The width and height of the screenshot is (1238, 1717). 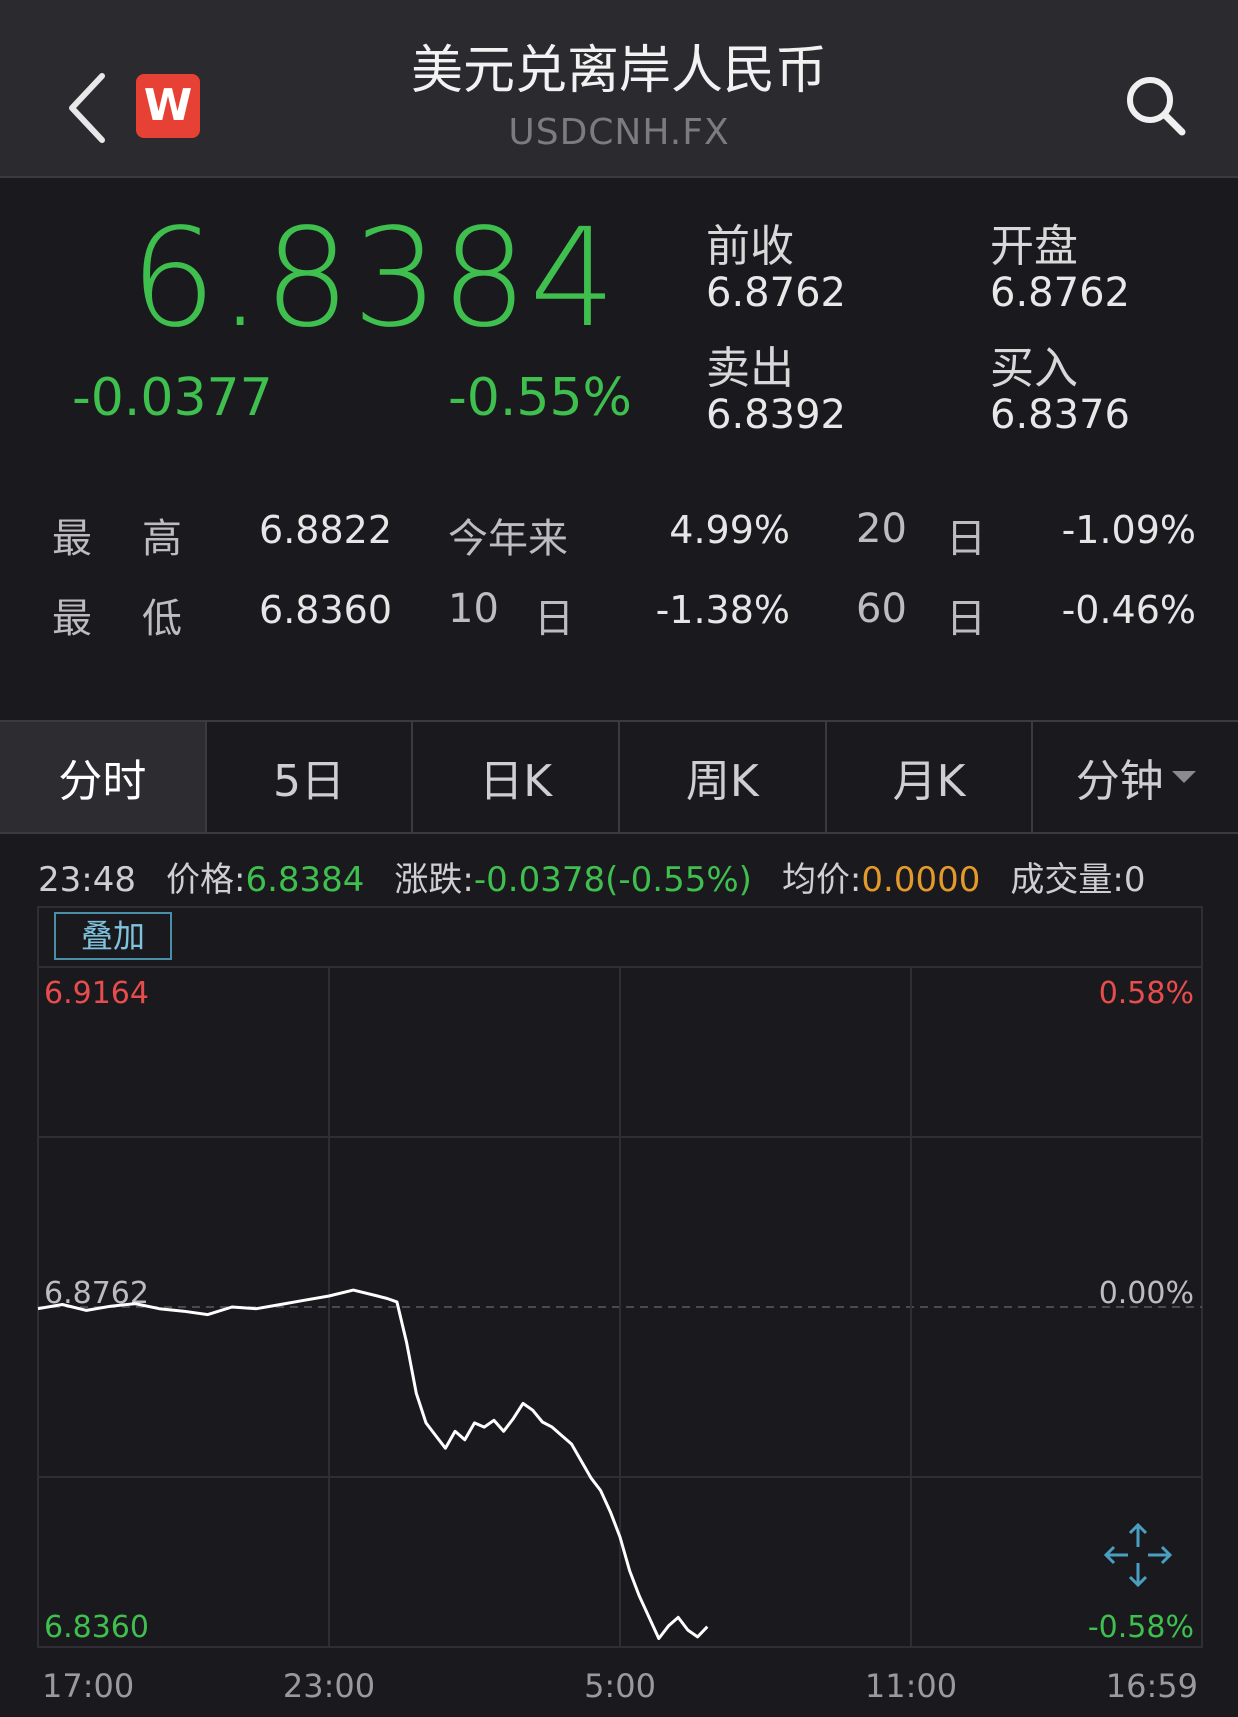 I want to click on tab-daily-k: 日K, so click(x=517, y=777).